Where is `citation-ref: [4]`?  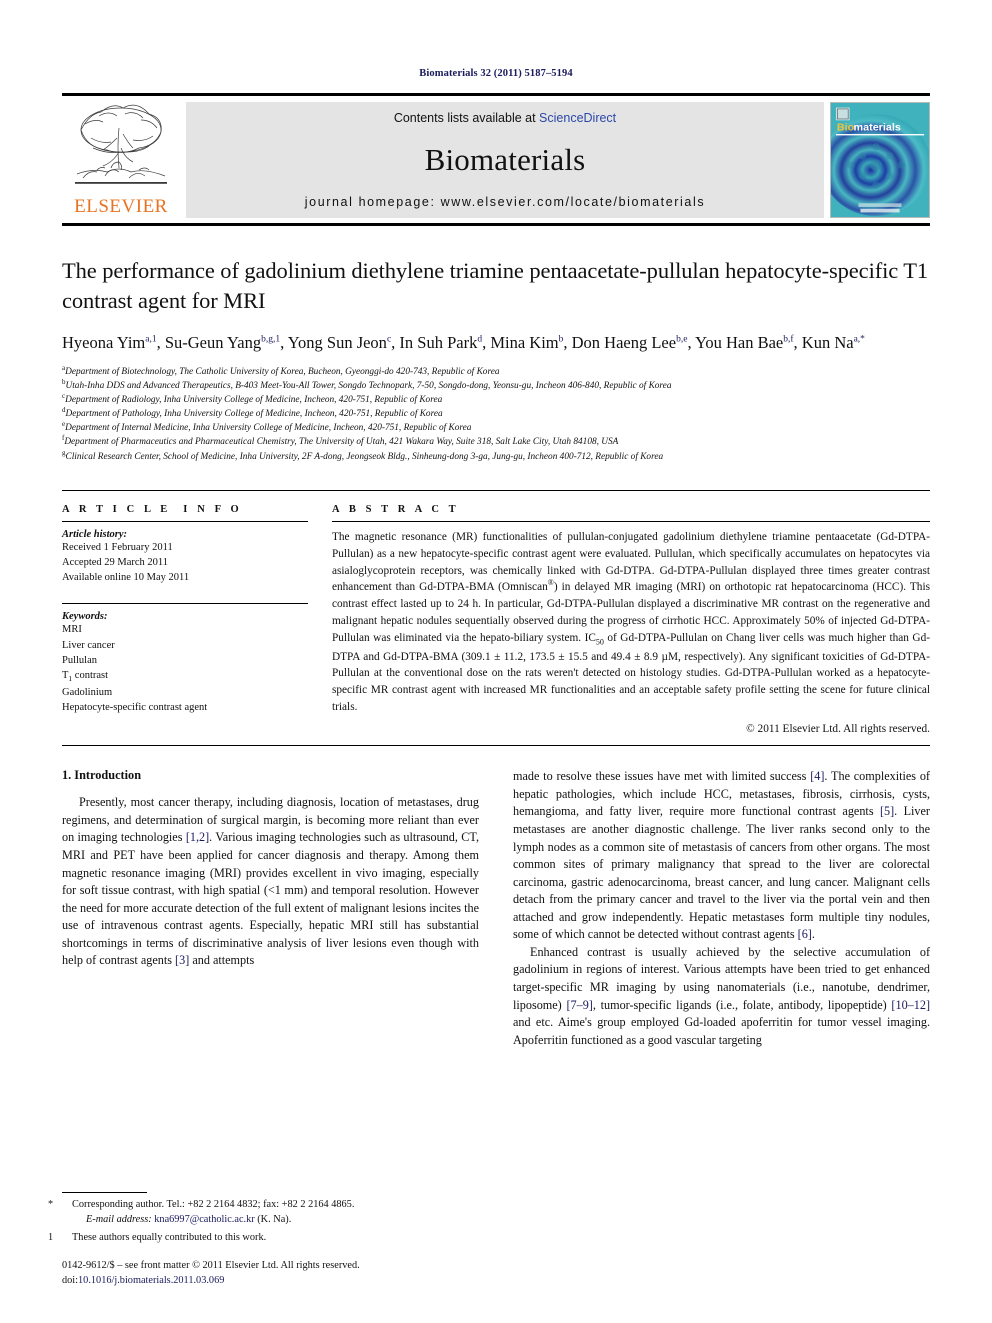 citation-ref: [4] is located at coordinates (817, 776).